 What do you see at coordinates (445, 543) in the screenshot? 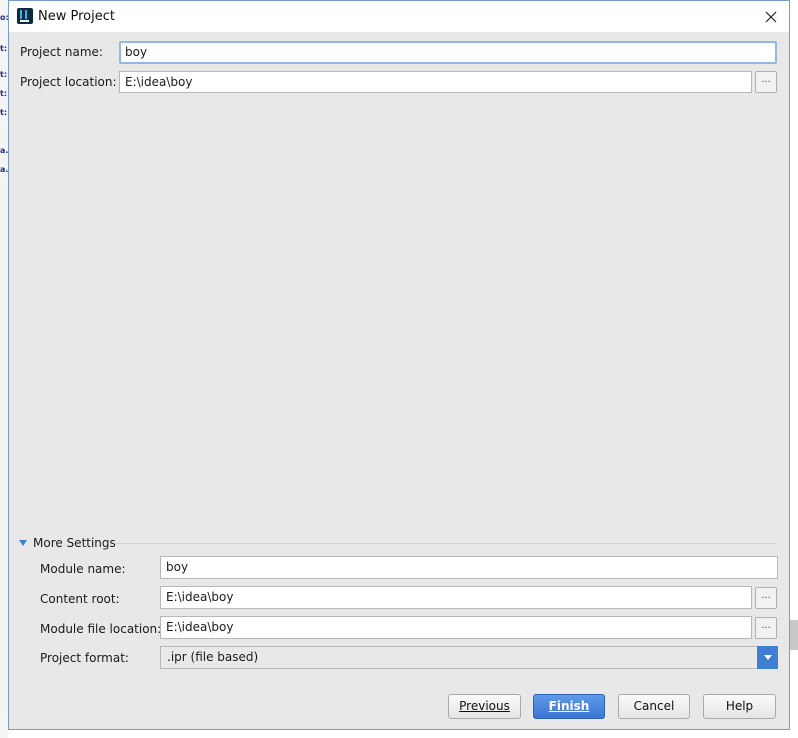
I see `more-settings-divider` at bounding box center [445, 543].